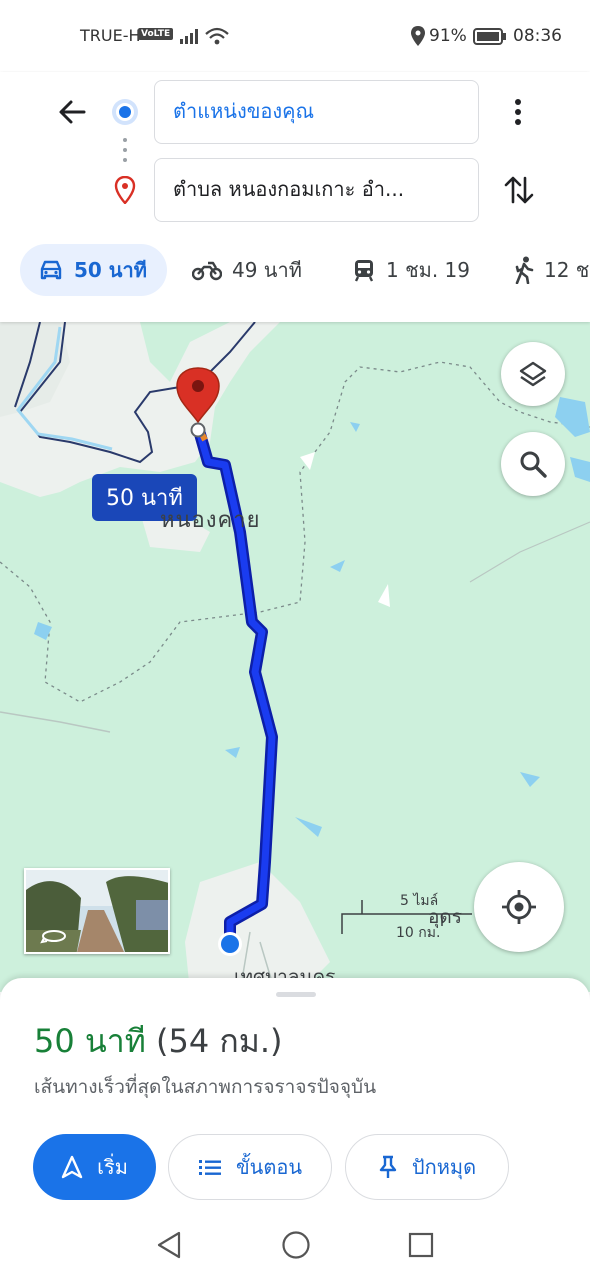 The height and width of the screenshot is (1280, 590). I want to click on route-duration: 50 นาที, so click(90, 1041).